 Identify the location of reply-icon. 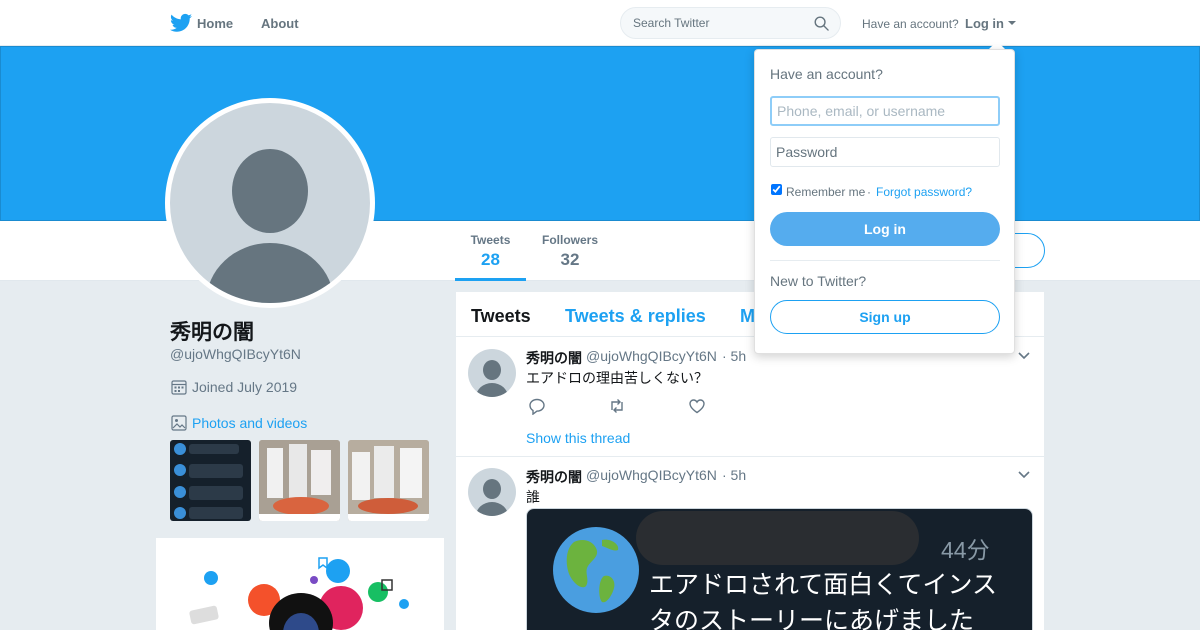
(537, 406).